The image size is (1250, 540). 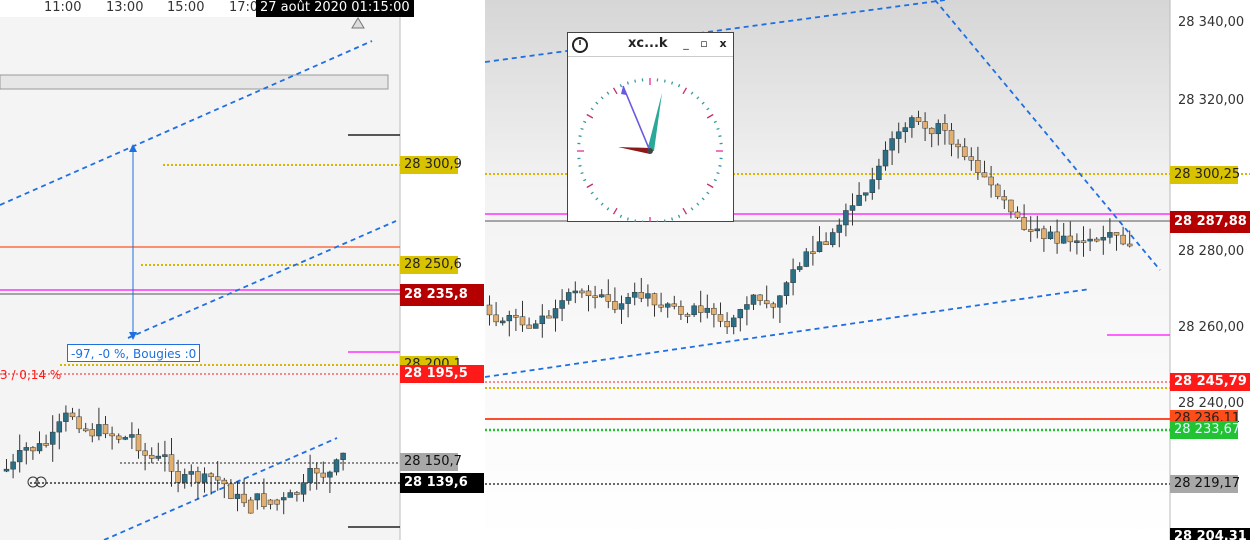 What do you see at coordinates (1205, 430) in the screenshot?
I see `price-label: 28 233,67` at bounding box center [1205, 430].